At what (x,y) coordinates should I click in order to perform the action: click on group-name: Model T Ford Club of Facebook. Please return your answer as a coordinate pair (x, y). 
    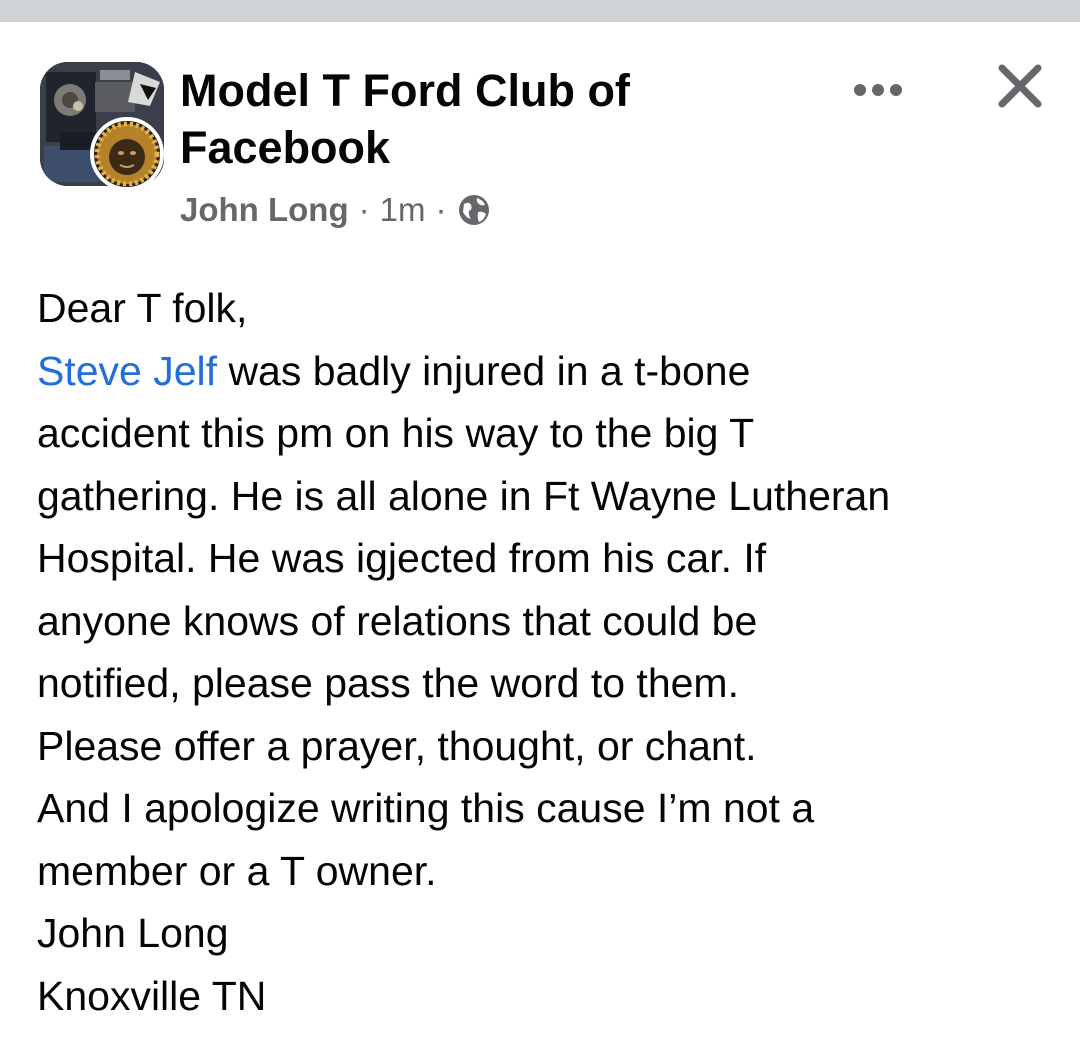
    Looking at the image, I should click on (440, 119).